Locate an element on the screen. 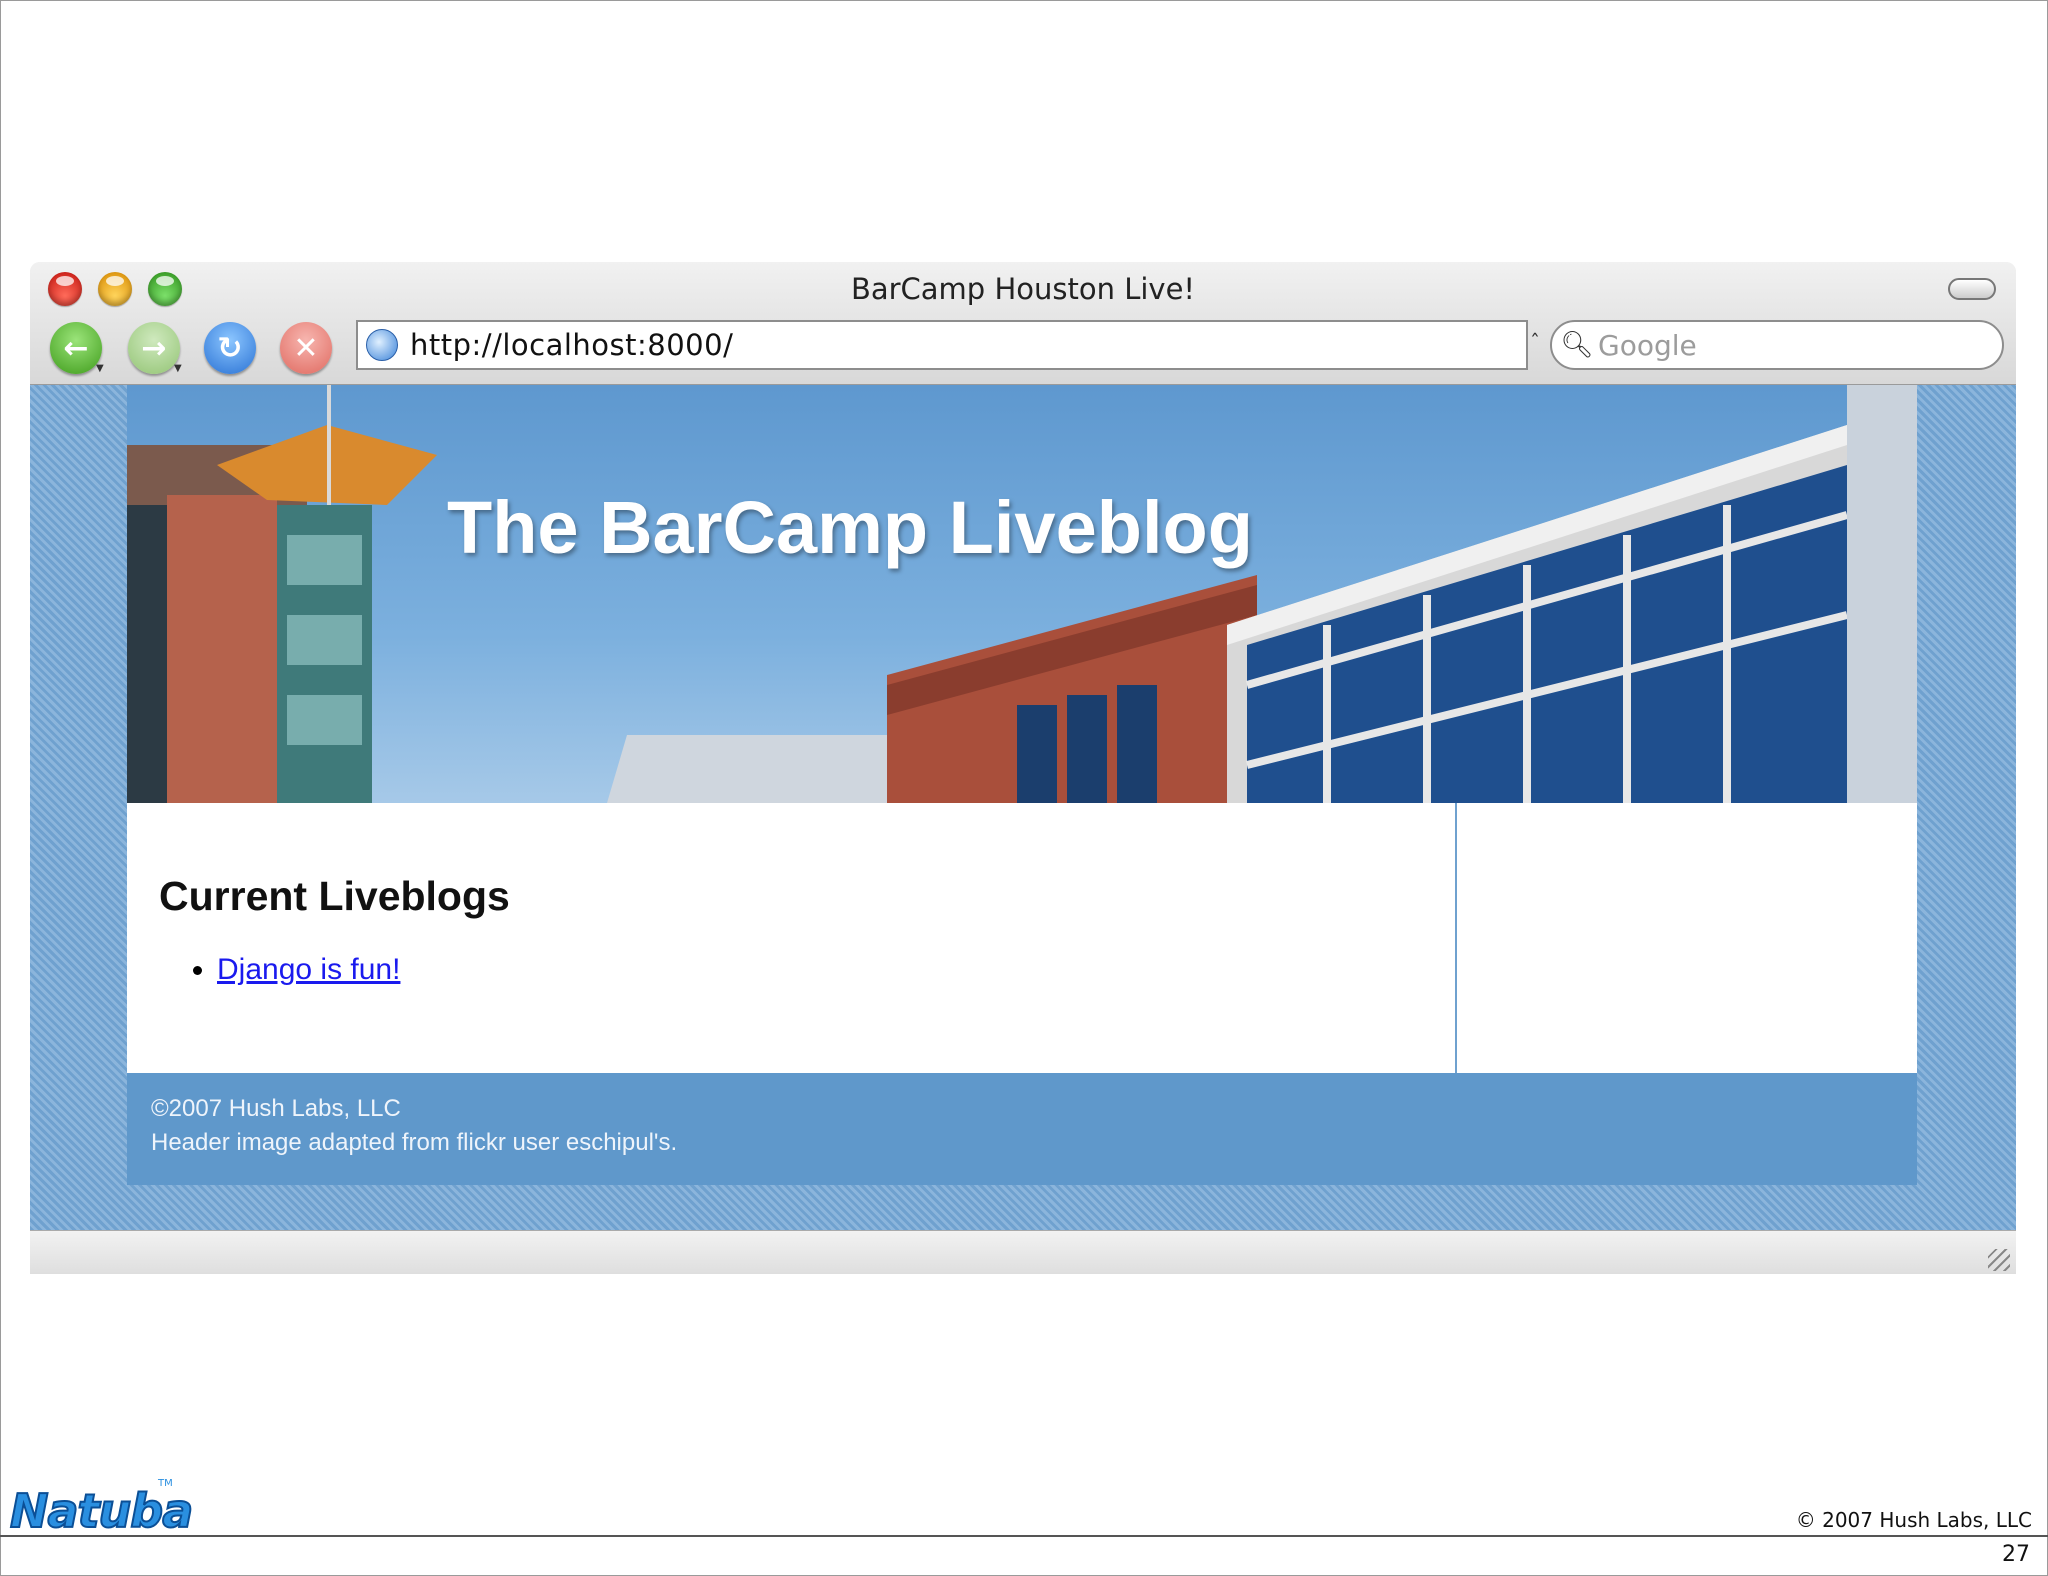  stop-button: ✕ is located at coordinates (306, 348).